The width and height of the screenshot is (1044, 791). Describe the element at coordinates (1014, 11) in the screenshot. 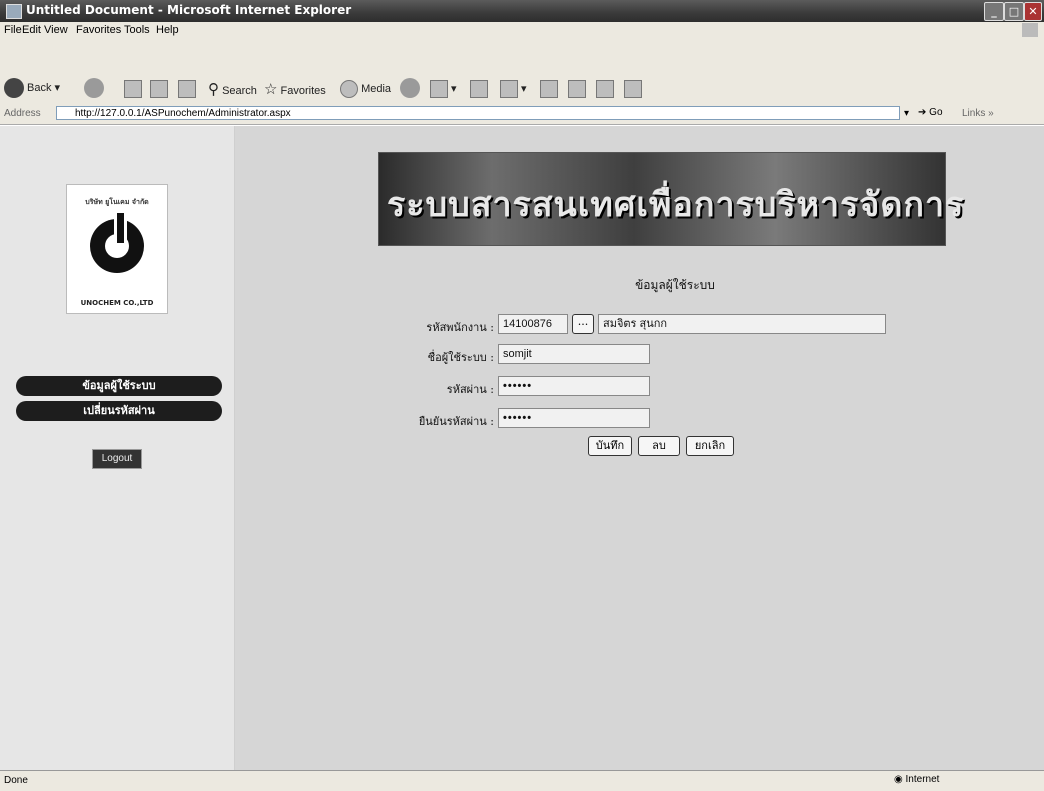

I see `maximize-button: □` at that location.